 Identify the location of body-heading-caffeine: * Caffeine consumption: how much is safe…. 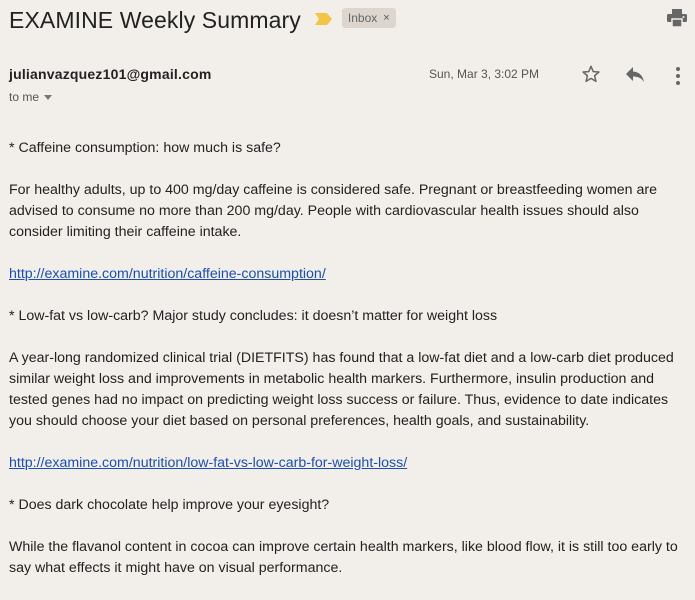
(145, 148).